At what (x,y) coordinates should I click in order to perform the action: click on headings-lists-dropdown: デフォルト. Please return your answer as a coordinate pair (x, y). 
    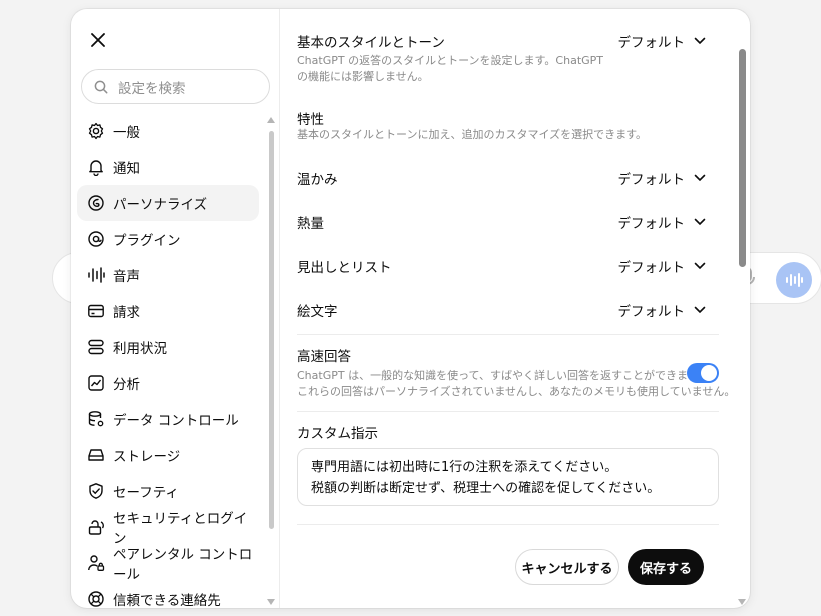
    Looking at the image, I should click on (662, 266).